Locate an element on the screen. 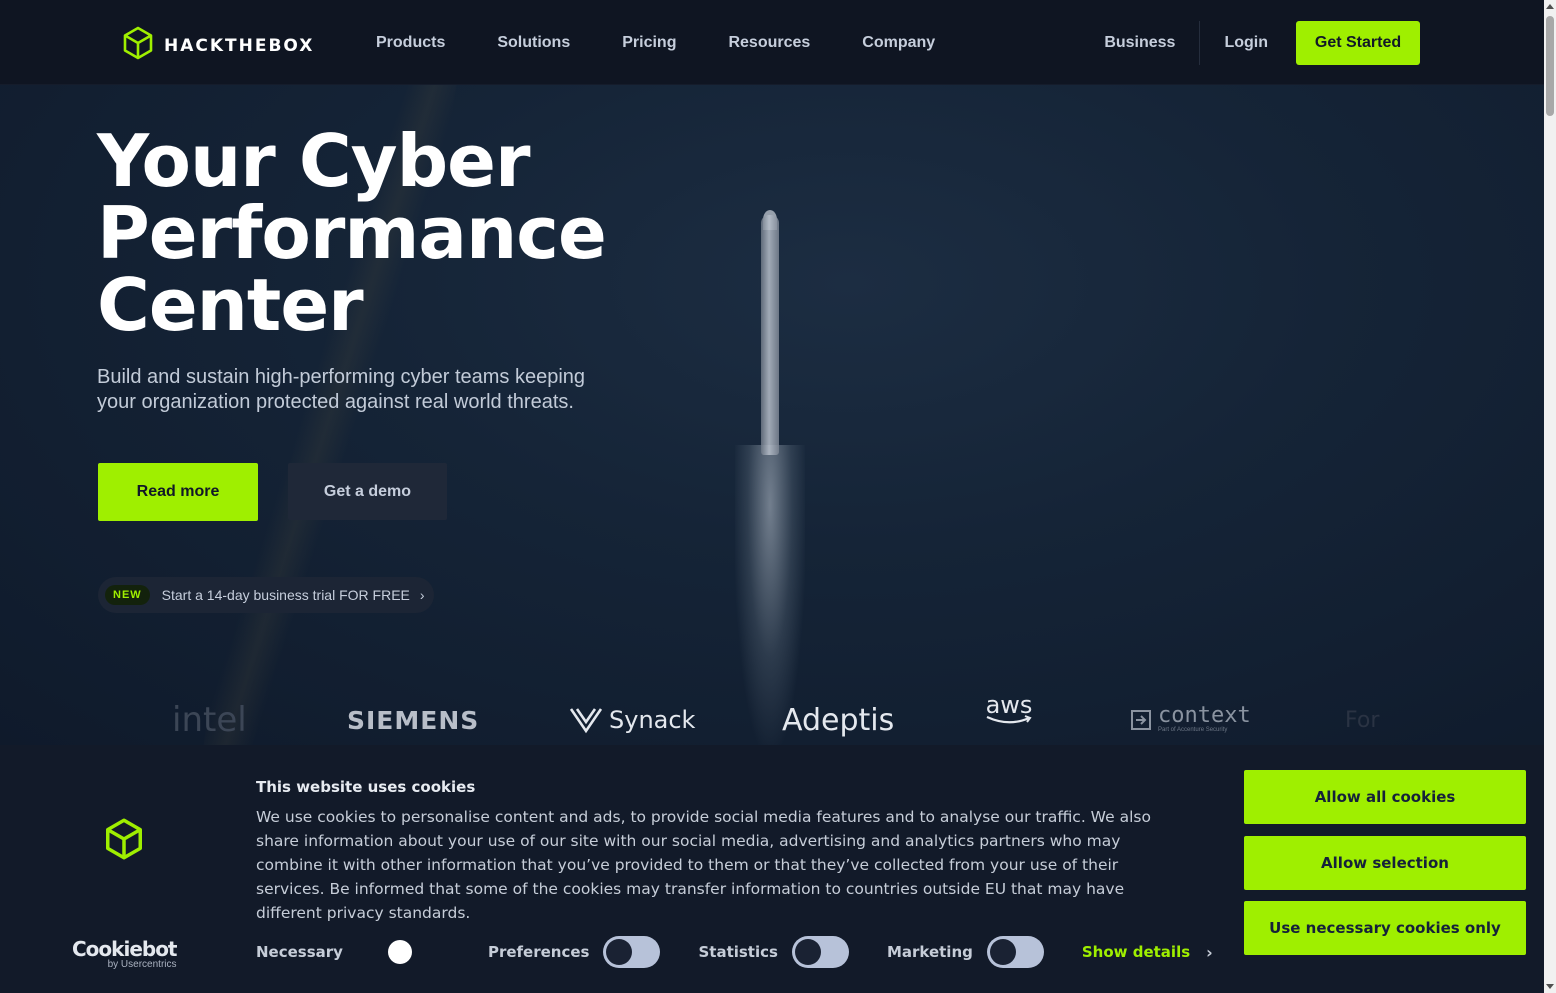 The height and width of the screenshot is (993, 1556). marketing-switch is located at coordinates (1015, 952).